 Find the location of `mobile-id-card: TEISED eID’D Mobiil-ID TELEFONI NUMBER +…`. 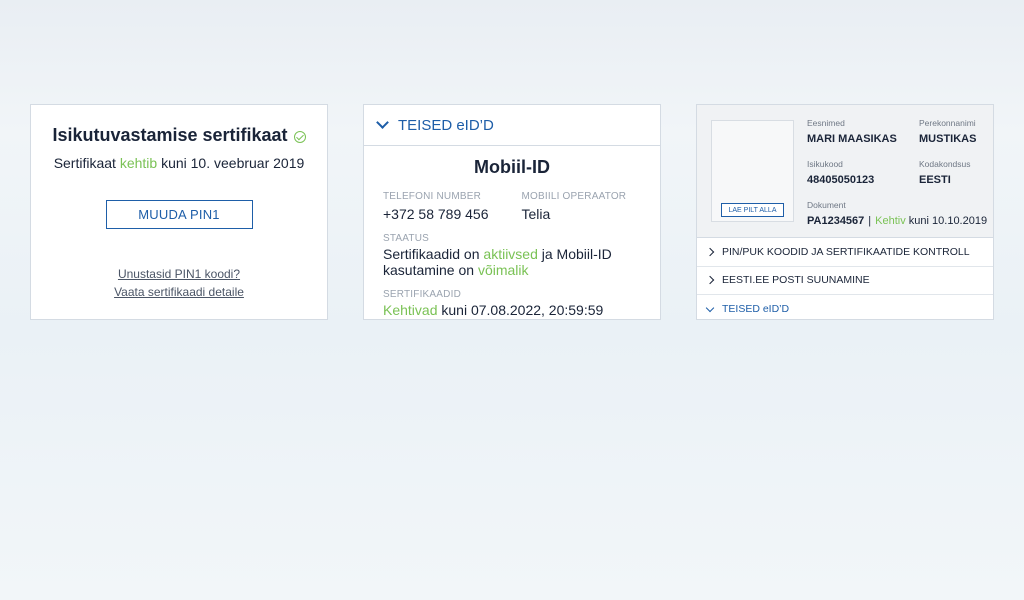

mobile-id-card: TEISED eID’D Mobiil-ID TELEFONI NUMBER +… is located at coordinates (512, 212).